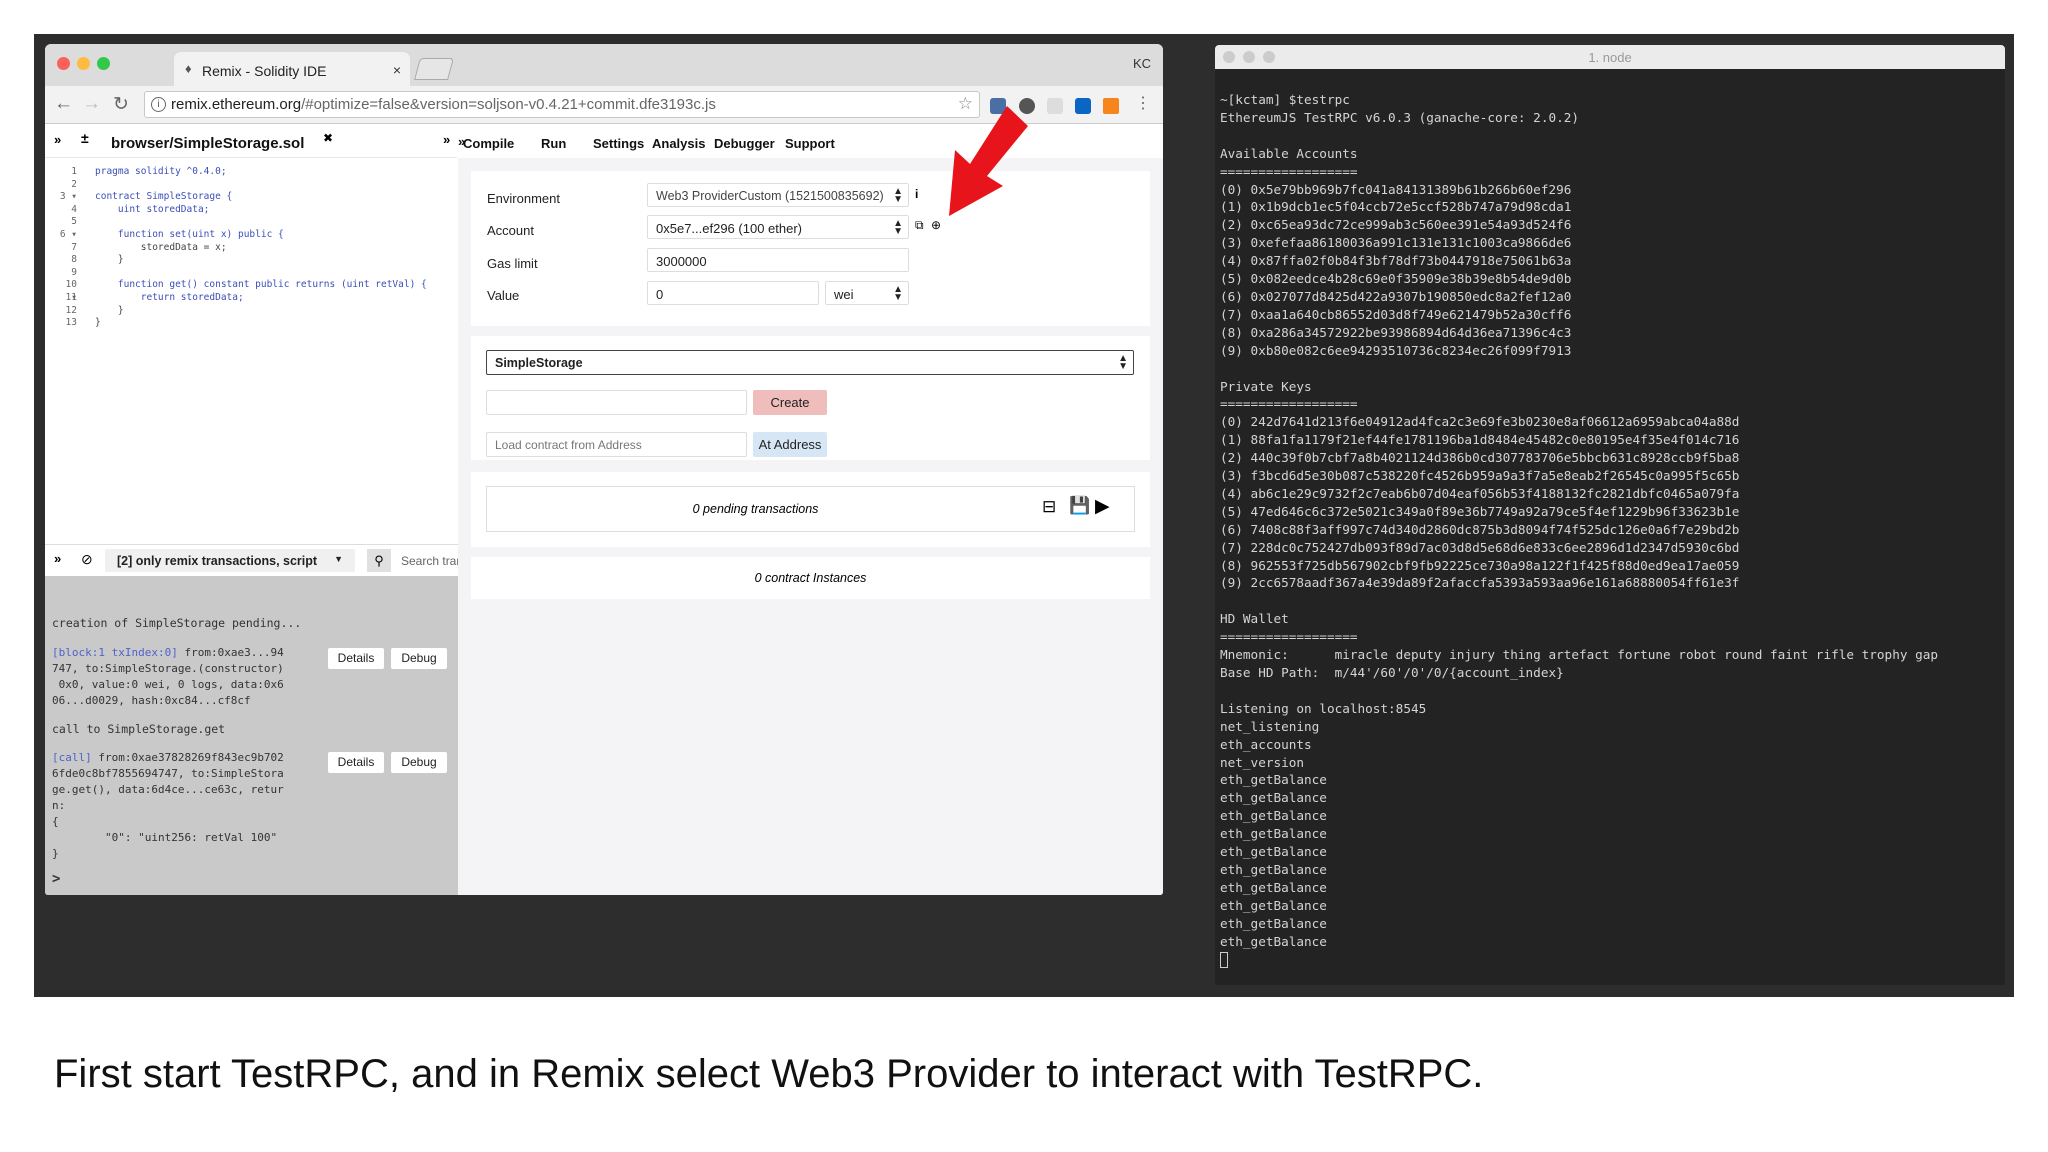  What do you see at coordinates (1049, 507) in the screenshot?
I see `minimize-icon: ⊟` at bounding box center [1049, 507].